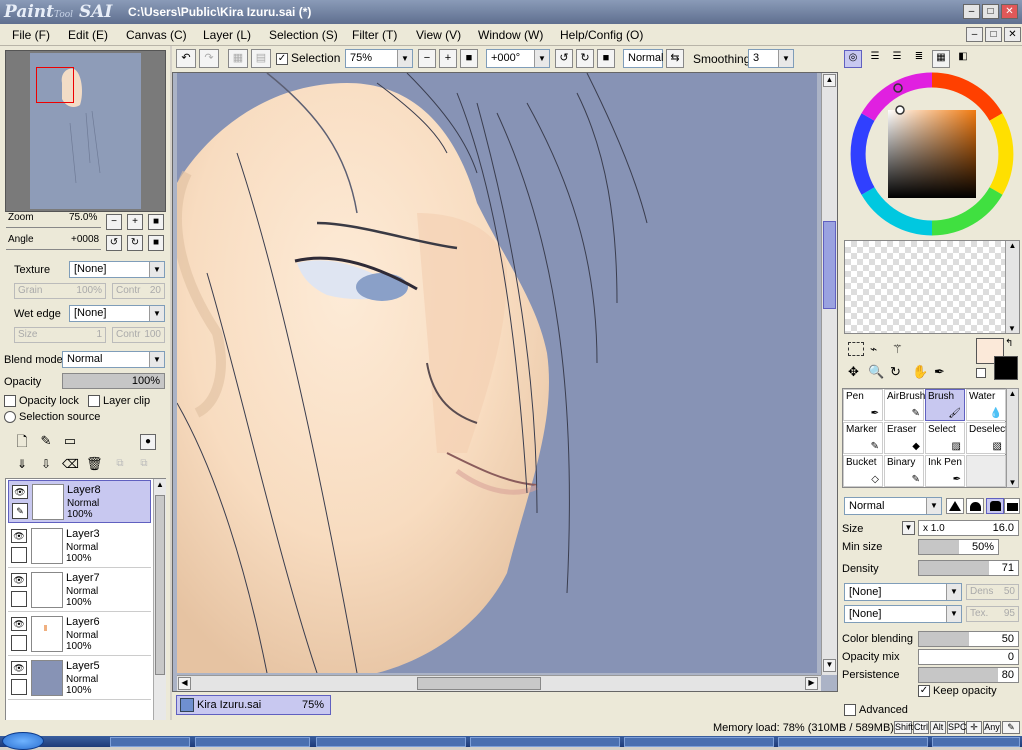 This screenshot has height=750, width=1022. I want to click on tool-grid-scrollbar: ▲ ▼, so click(1012, 438).